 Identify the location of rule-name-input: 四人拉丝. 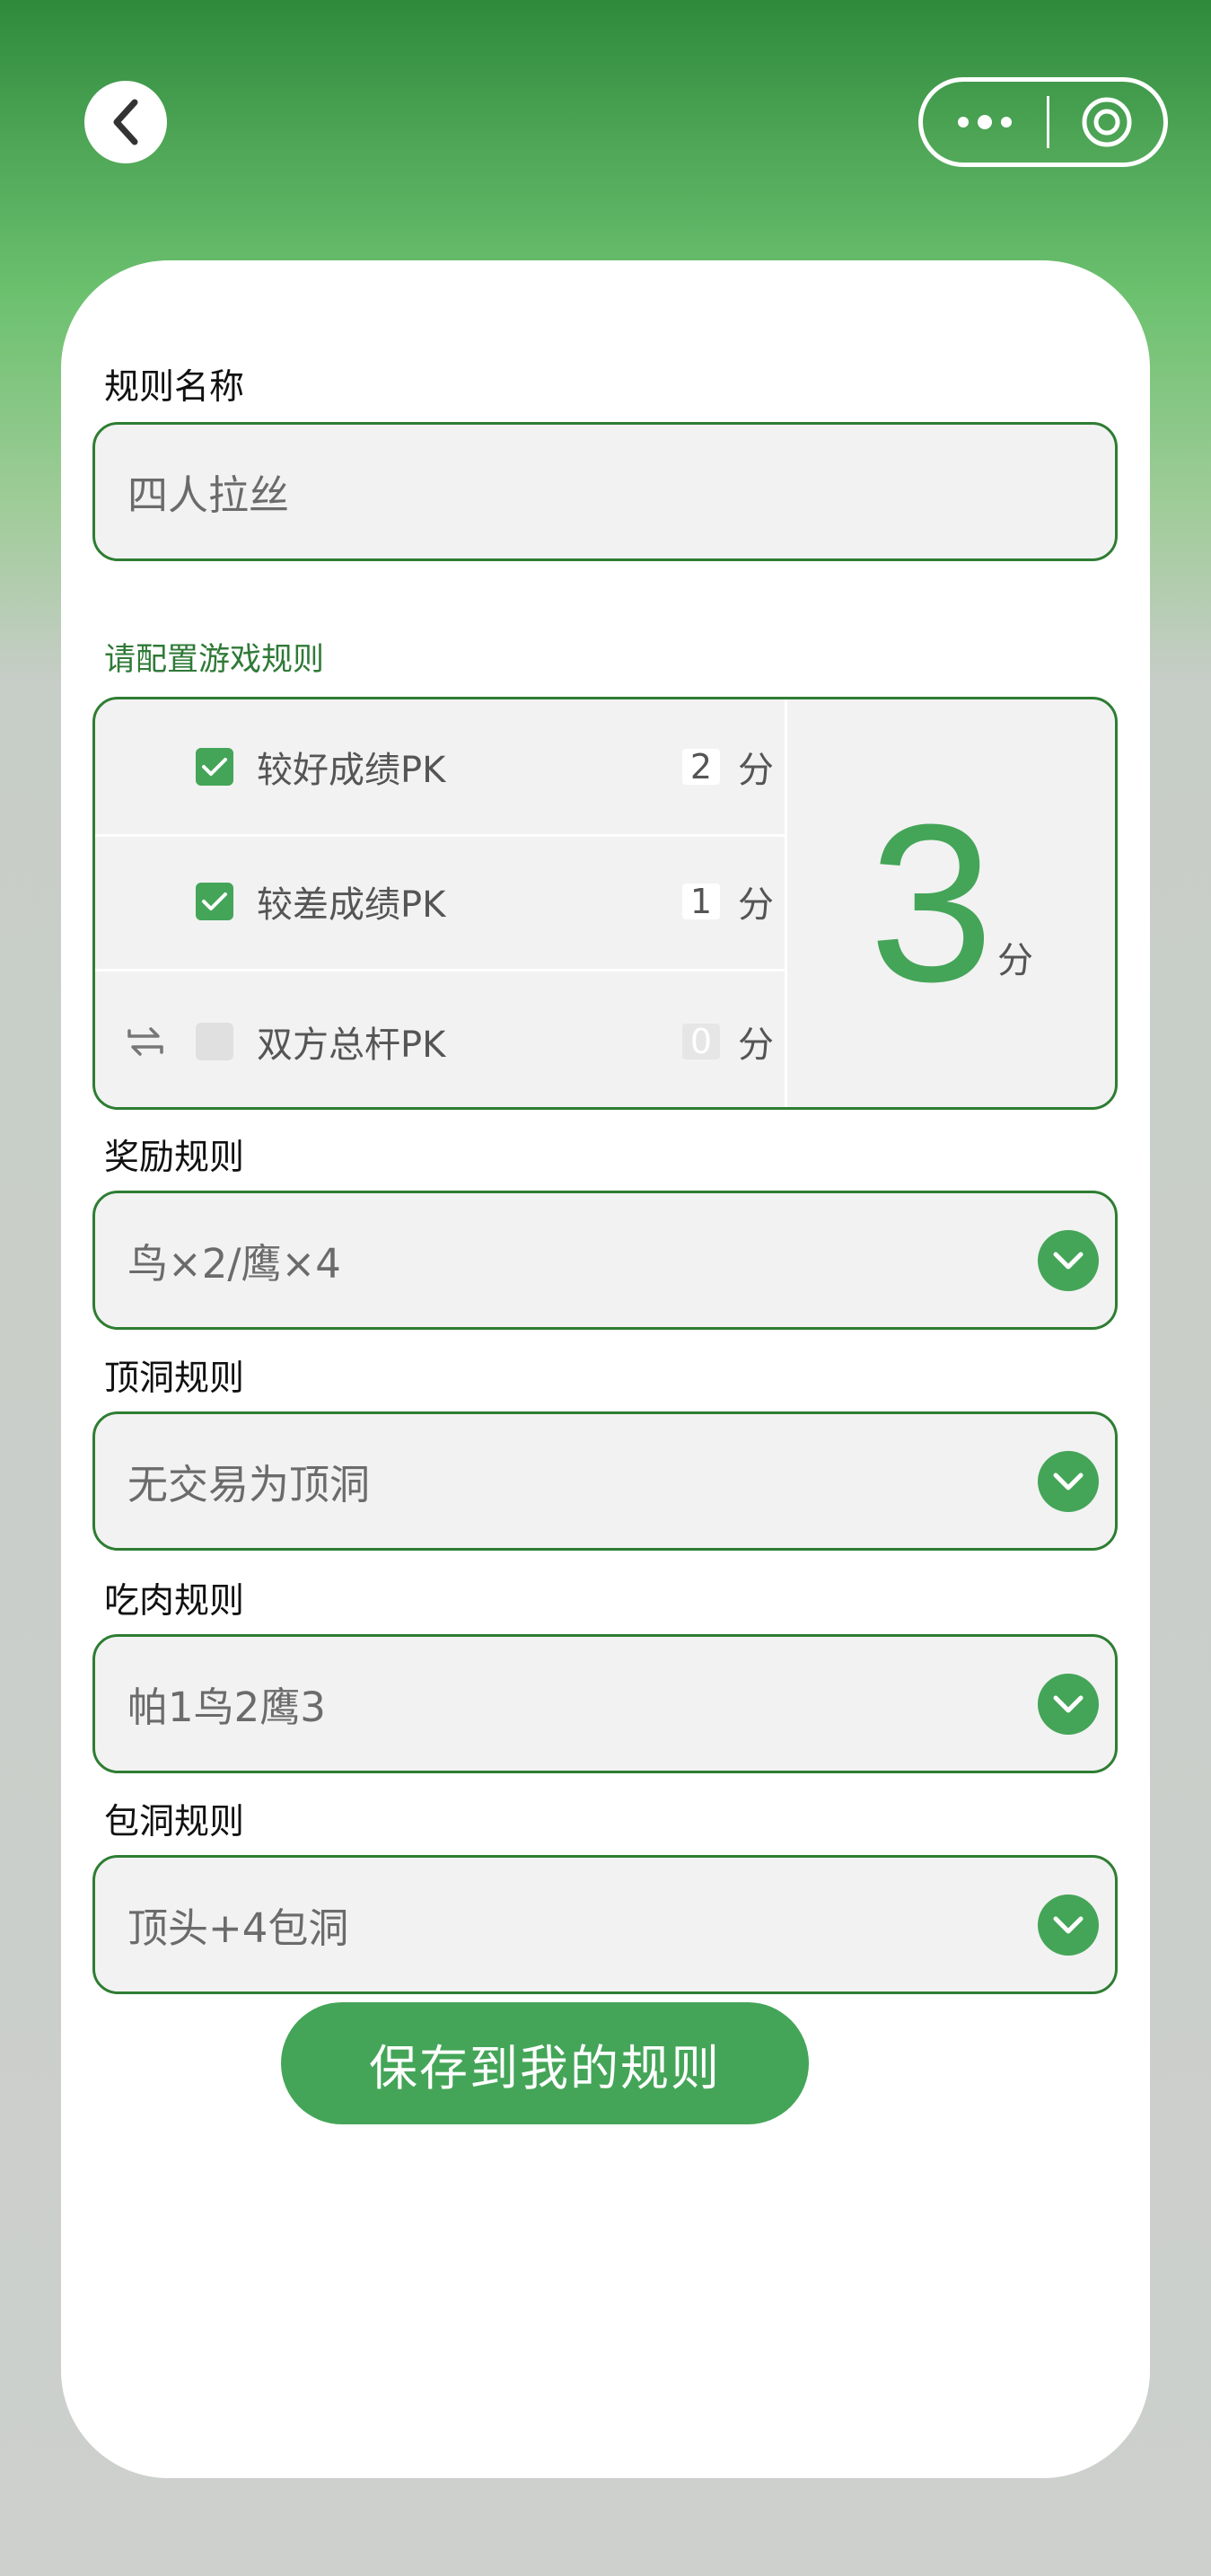
(605, 491).